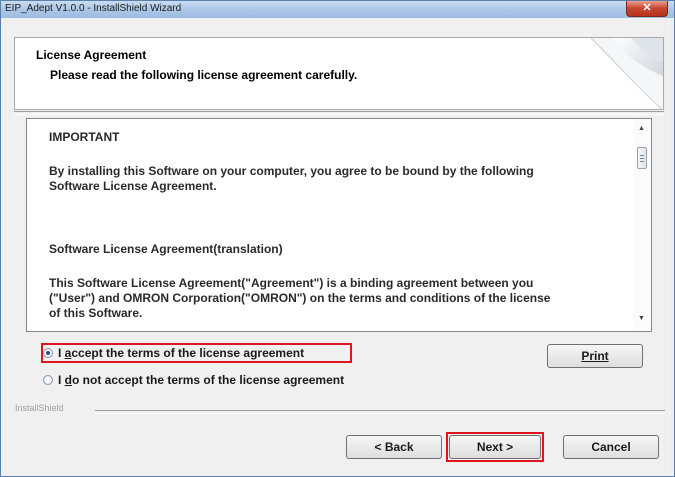  Describe the element at coordinates (96, 313) in the screenshot. I see `license-line: of this Software.` at that location.